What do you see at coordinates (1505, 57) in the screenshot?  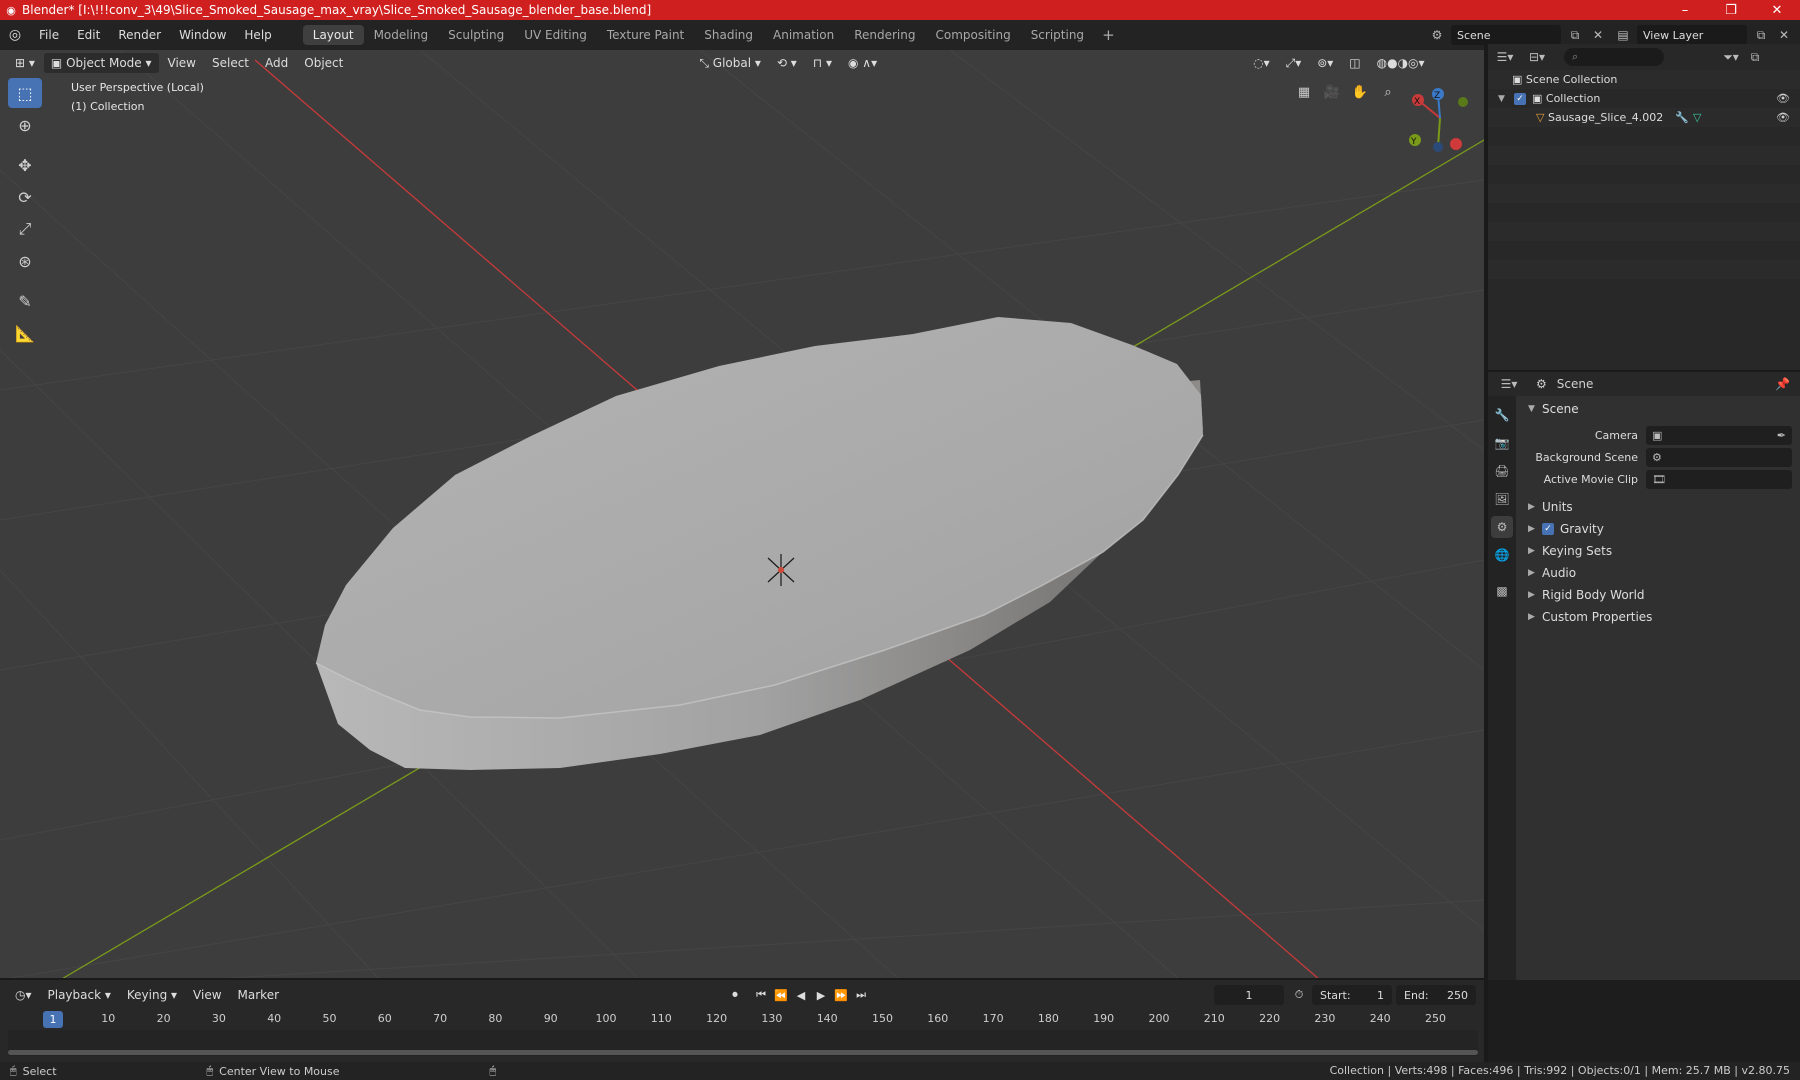 I see `outliner-editor-type-icon: ☰▾` at bounding box center [1505, 57].